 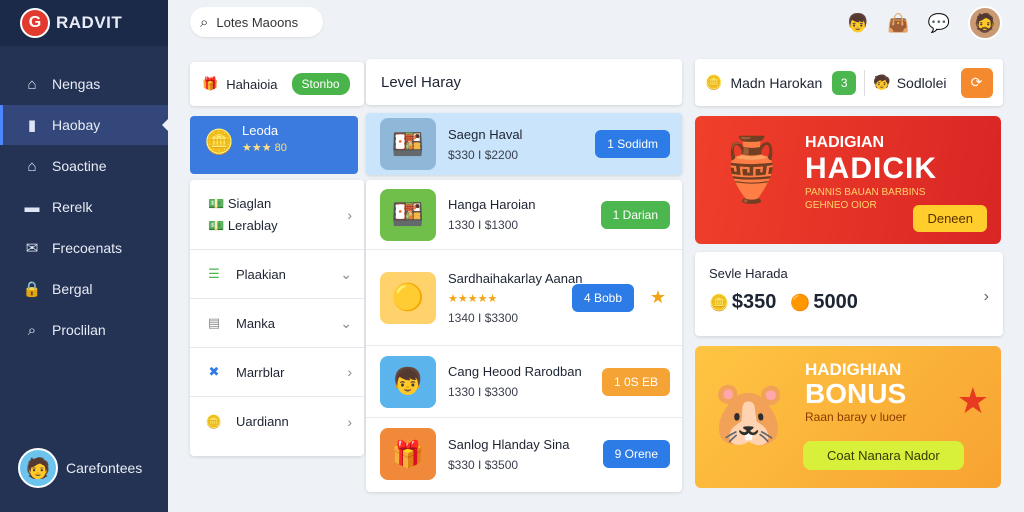 I want to click on character-icon: 👦, so click(x=408, y=381).